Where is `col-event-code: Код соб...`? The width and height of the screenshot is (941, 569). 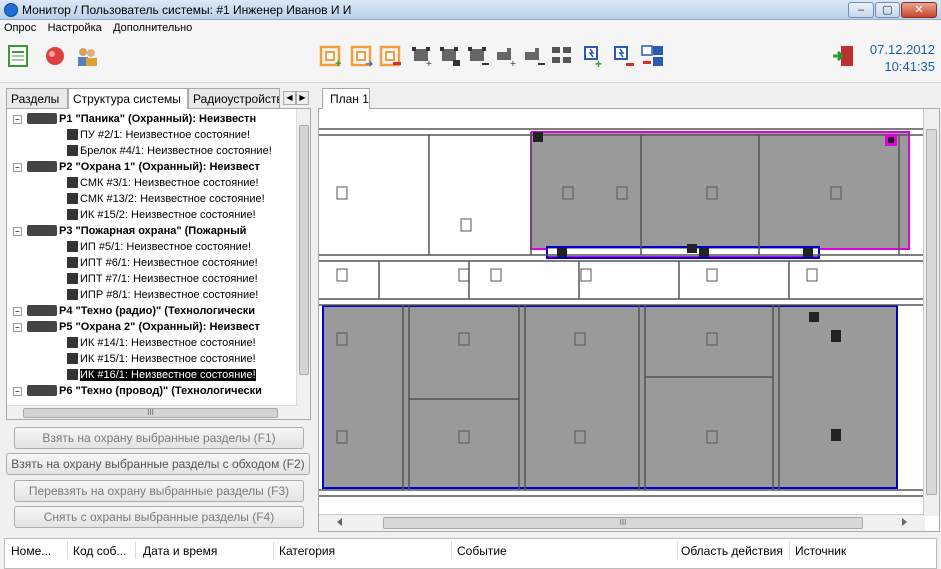
col-event-code: Код соб... is located at coordinates (99, 551).